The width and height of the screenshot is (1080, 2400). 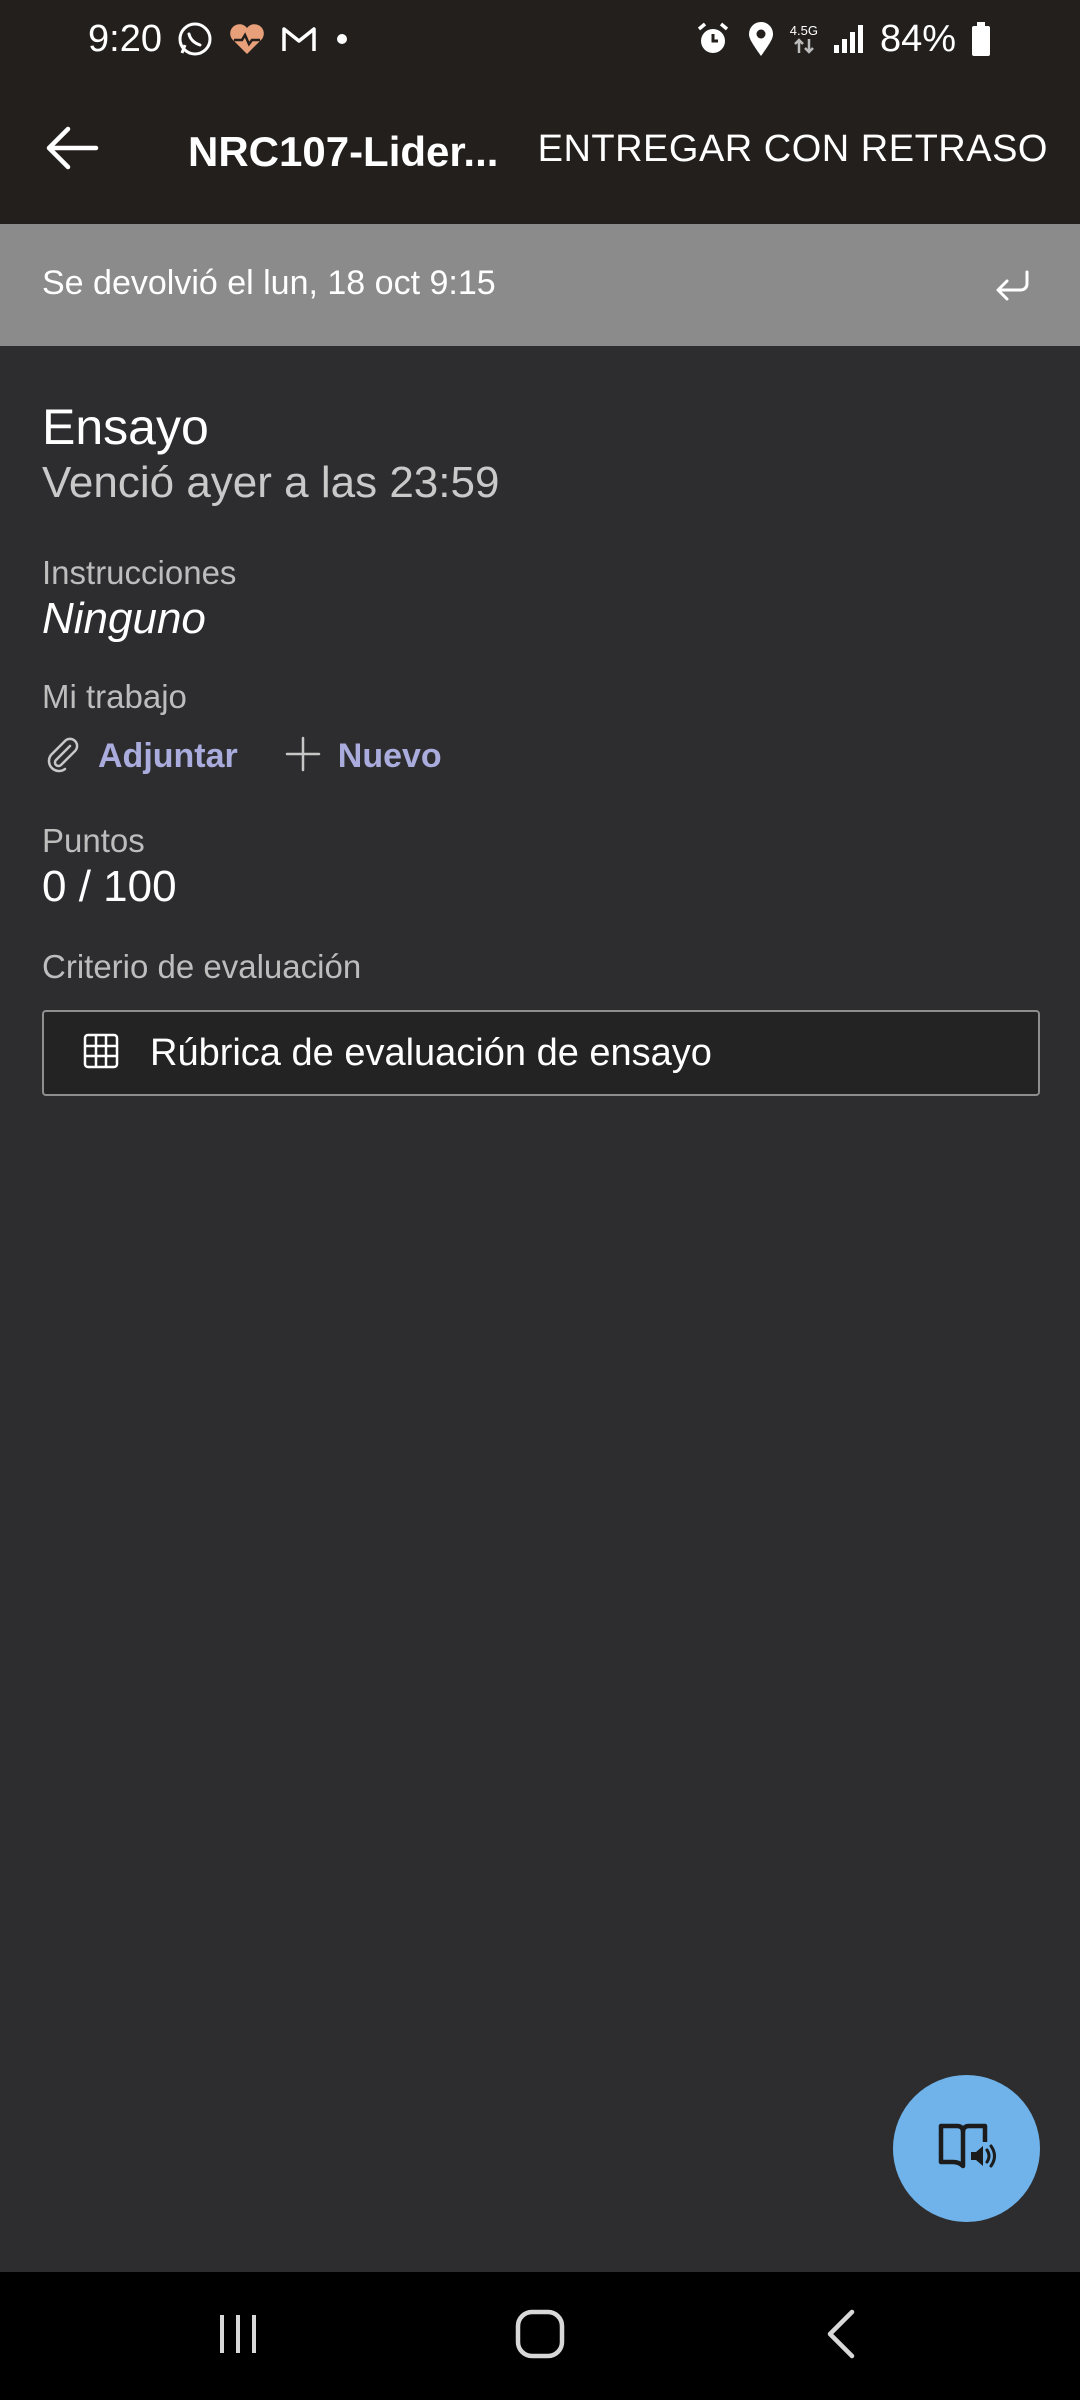 I want to click on rubric-button: Rúbrica de evaluación de ensayo, so click(x=541, y=1053).